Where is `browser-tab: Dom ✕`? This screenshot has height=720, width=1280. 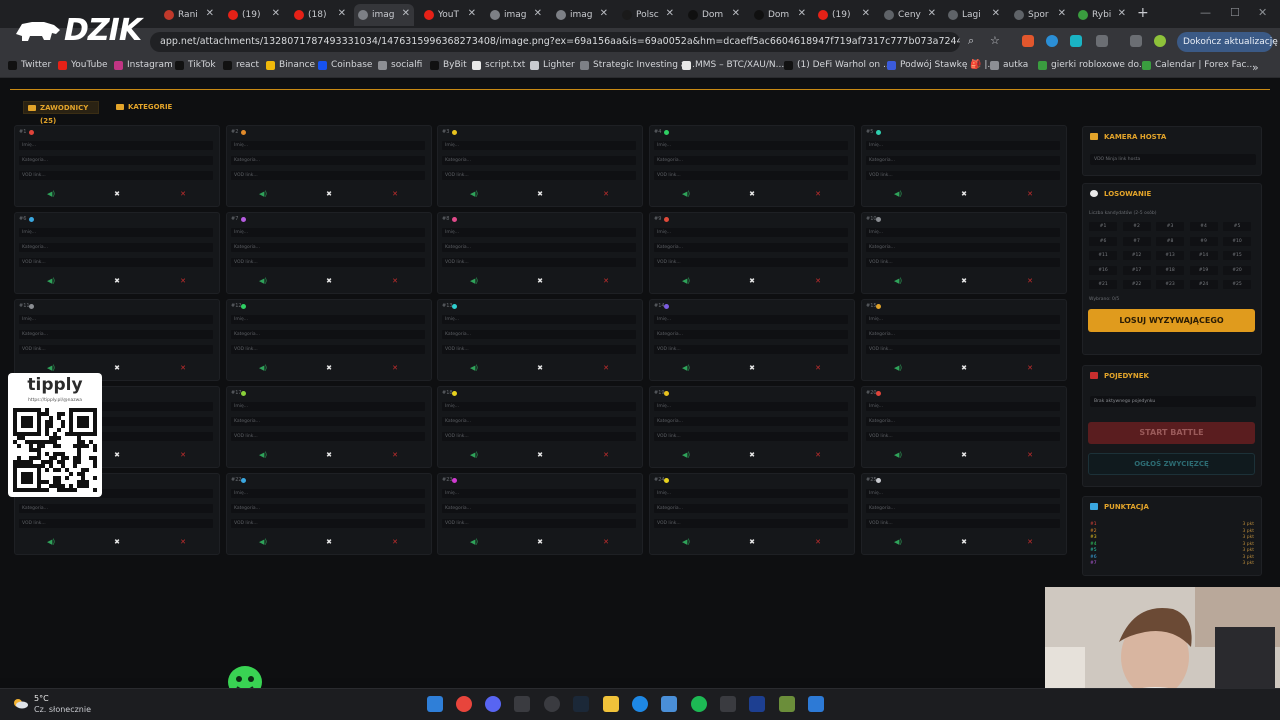
browser-tab: Dom ✕ is located at coordinates (780, 15).